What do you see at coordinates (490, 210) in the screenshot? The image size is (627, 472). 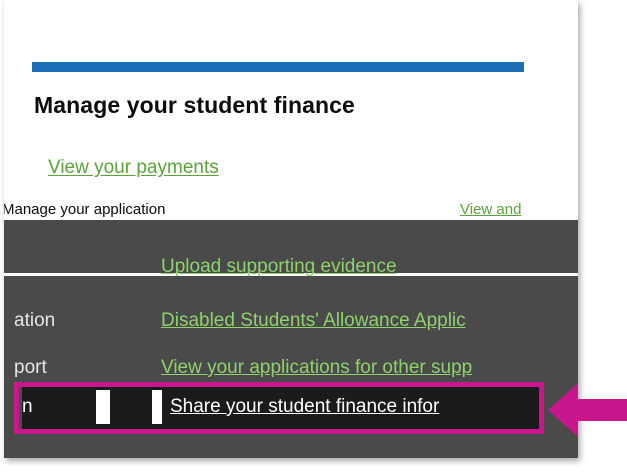 I see `view-and-link: View and` at bounding box center [490, 210].